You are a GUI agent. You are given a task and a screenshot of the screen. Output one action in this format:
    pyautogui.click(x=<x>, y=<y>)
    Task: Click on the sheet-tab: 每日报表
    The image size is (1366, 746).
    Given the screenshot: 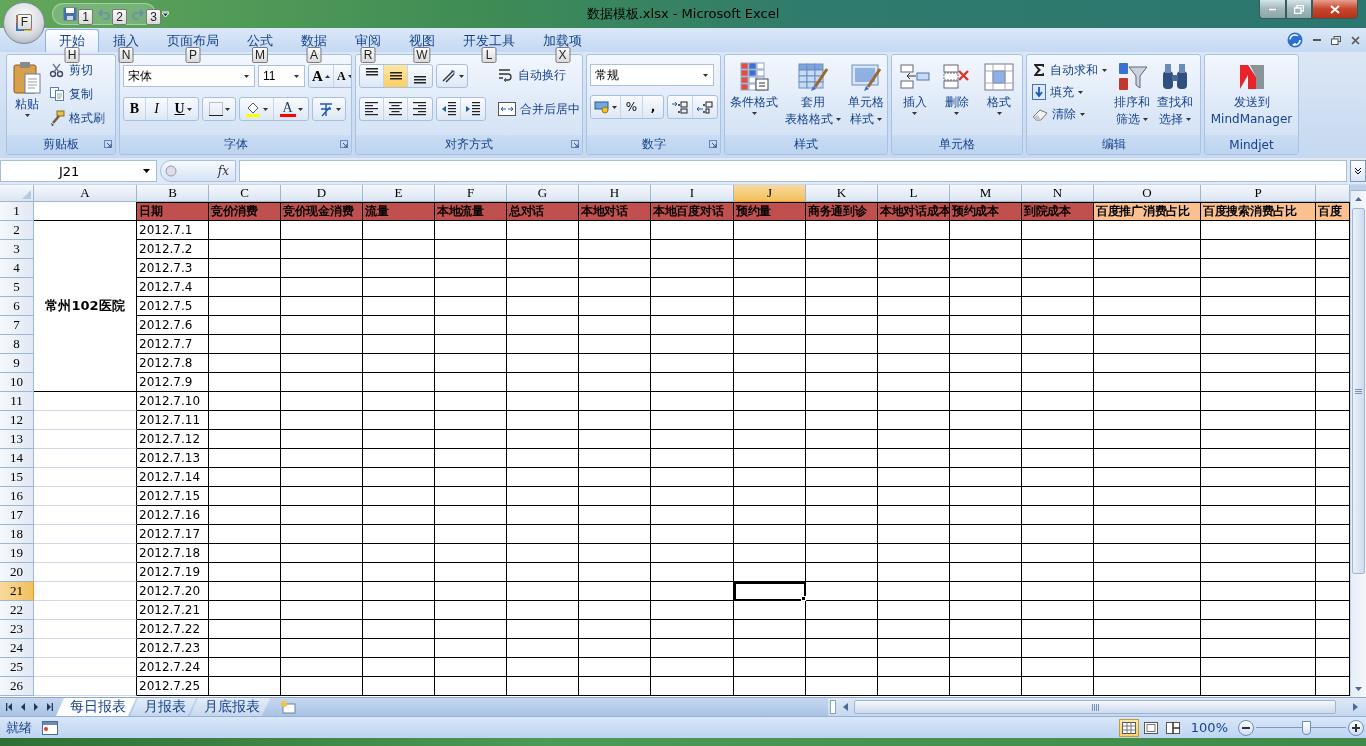 What is the action you would take?
    pyautogui.click(x=96, y=707)
    